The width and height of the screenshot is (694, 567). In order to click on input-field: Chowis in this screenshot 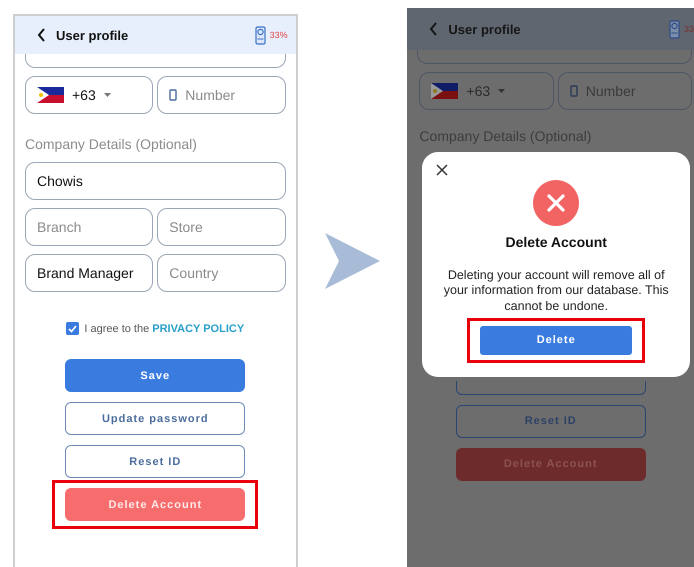, I will do `click(155, 181)`.